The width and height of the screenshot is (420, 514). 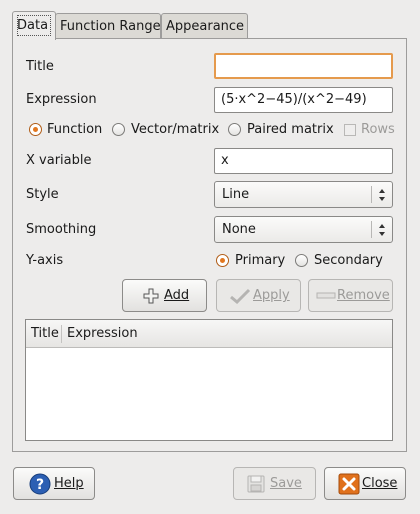 I want to click on style-label: Style, so click(x=42, y=194).